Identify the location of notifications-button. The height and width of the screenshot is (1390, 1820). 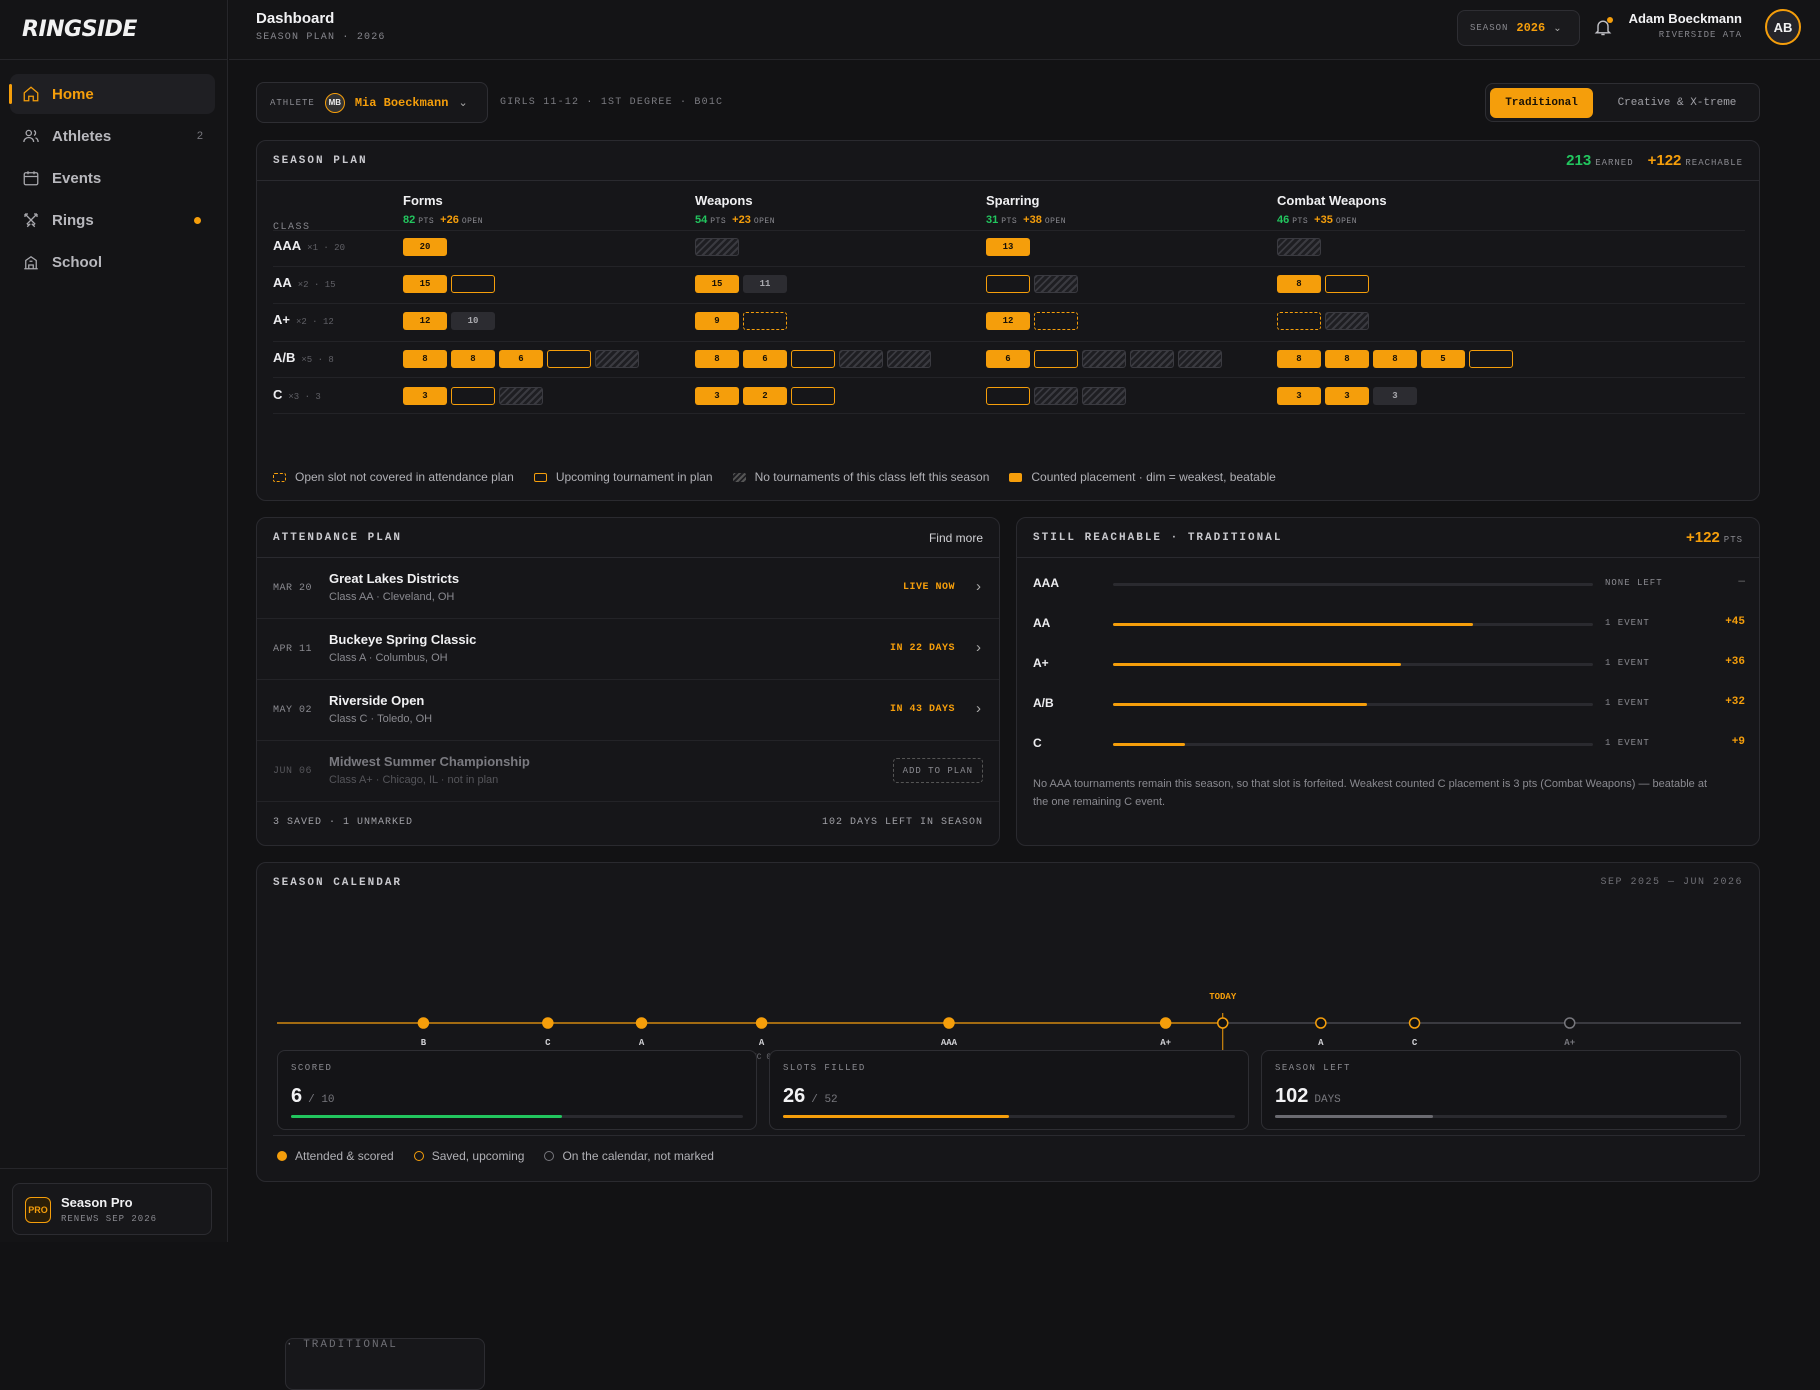
(1603, 27).